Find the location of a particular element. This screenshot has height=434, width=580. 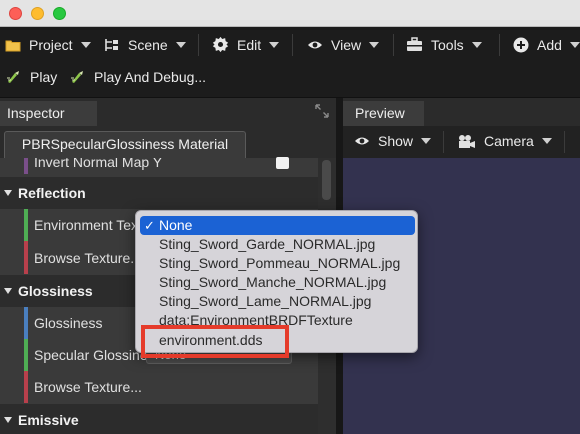

menu-item-none: ✓ None is located at coordinates (277, 225).